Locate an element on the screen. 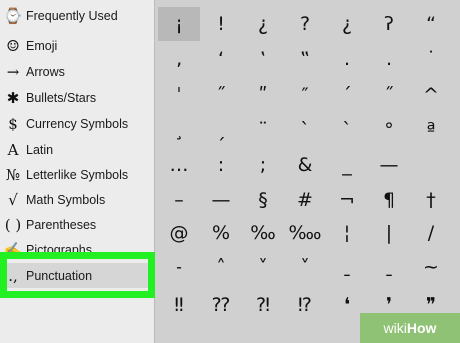 This screenshot has width=460, height=343. clock-icon: ⌚ is located at coordinates (13, 15).